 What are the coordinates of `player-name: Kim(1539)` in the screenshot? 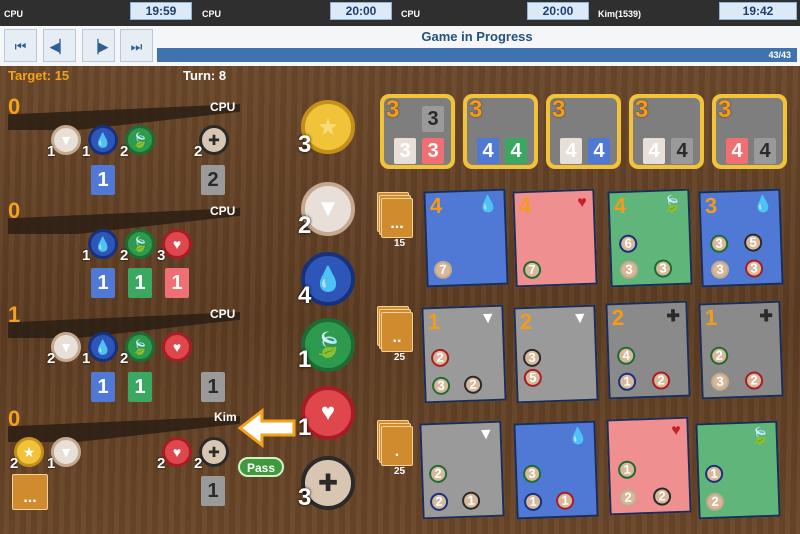 It's located at (620, 14).